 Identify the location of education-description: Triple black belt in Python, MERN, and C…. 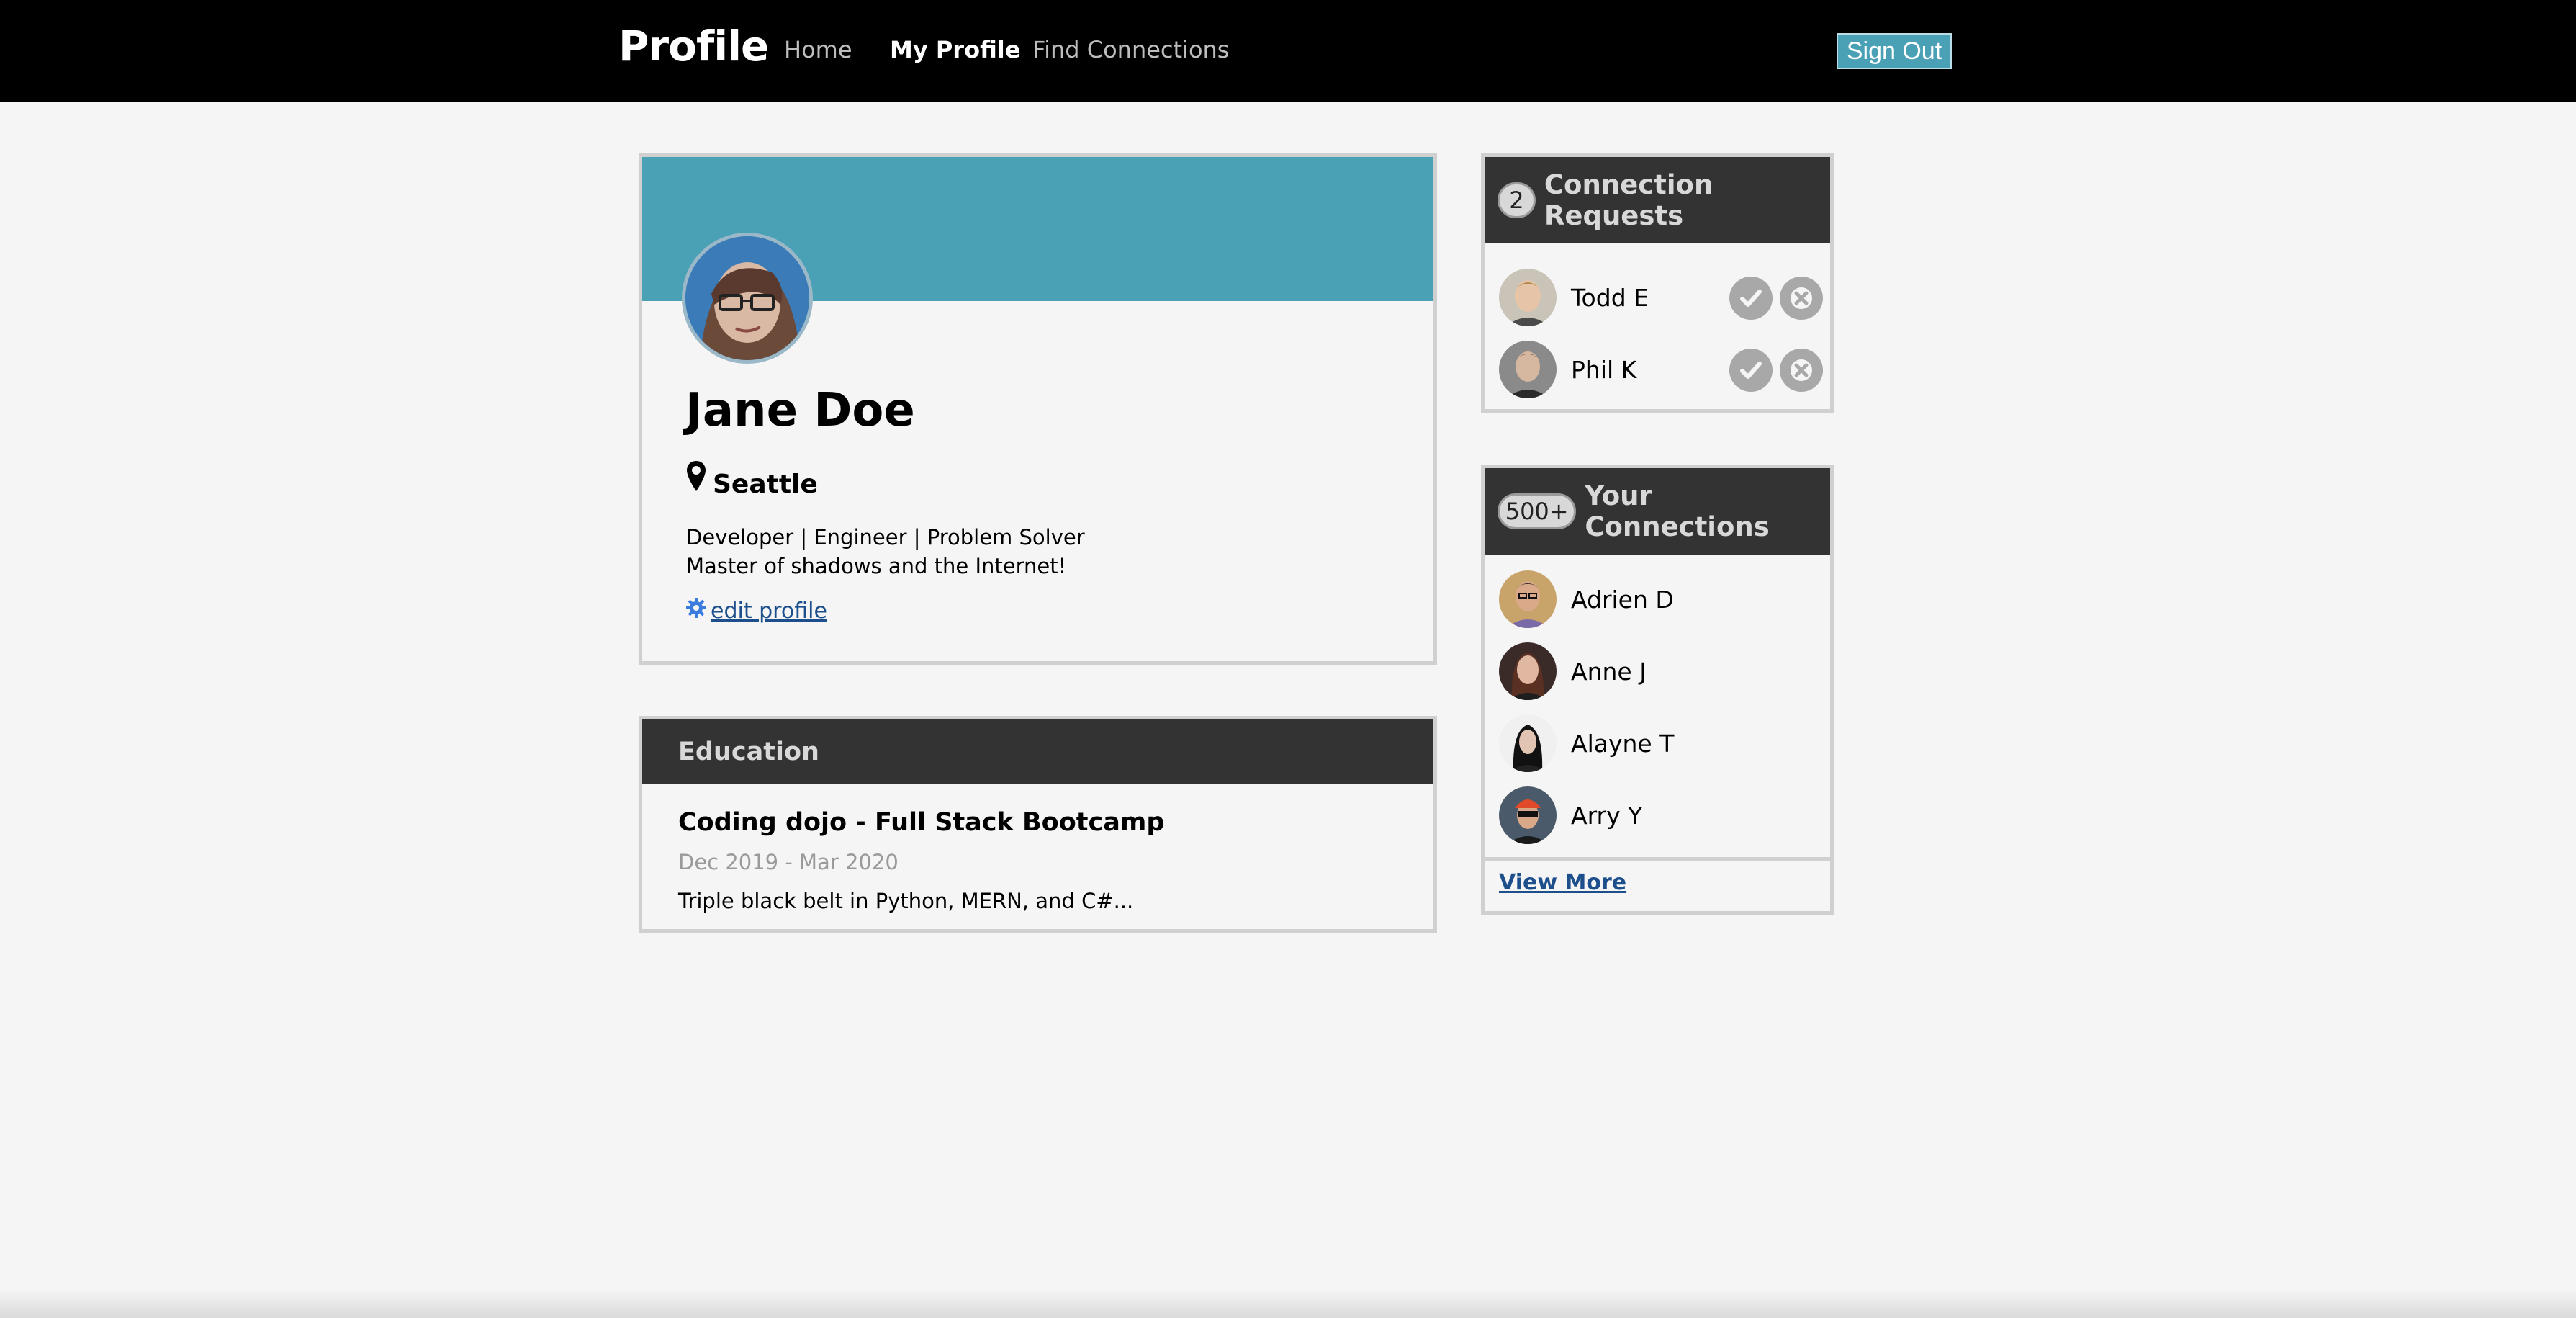
(906, 901).